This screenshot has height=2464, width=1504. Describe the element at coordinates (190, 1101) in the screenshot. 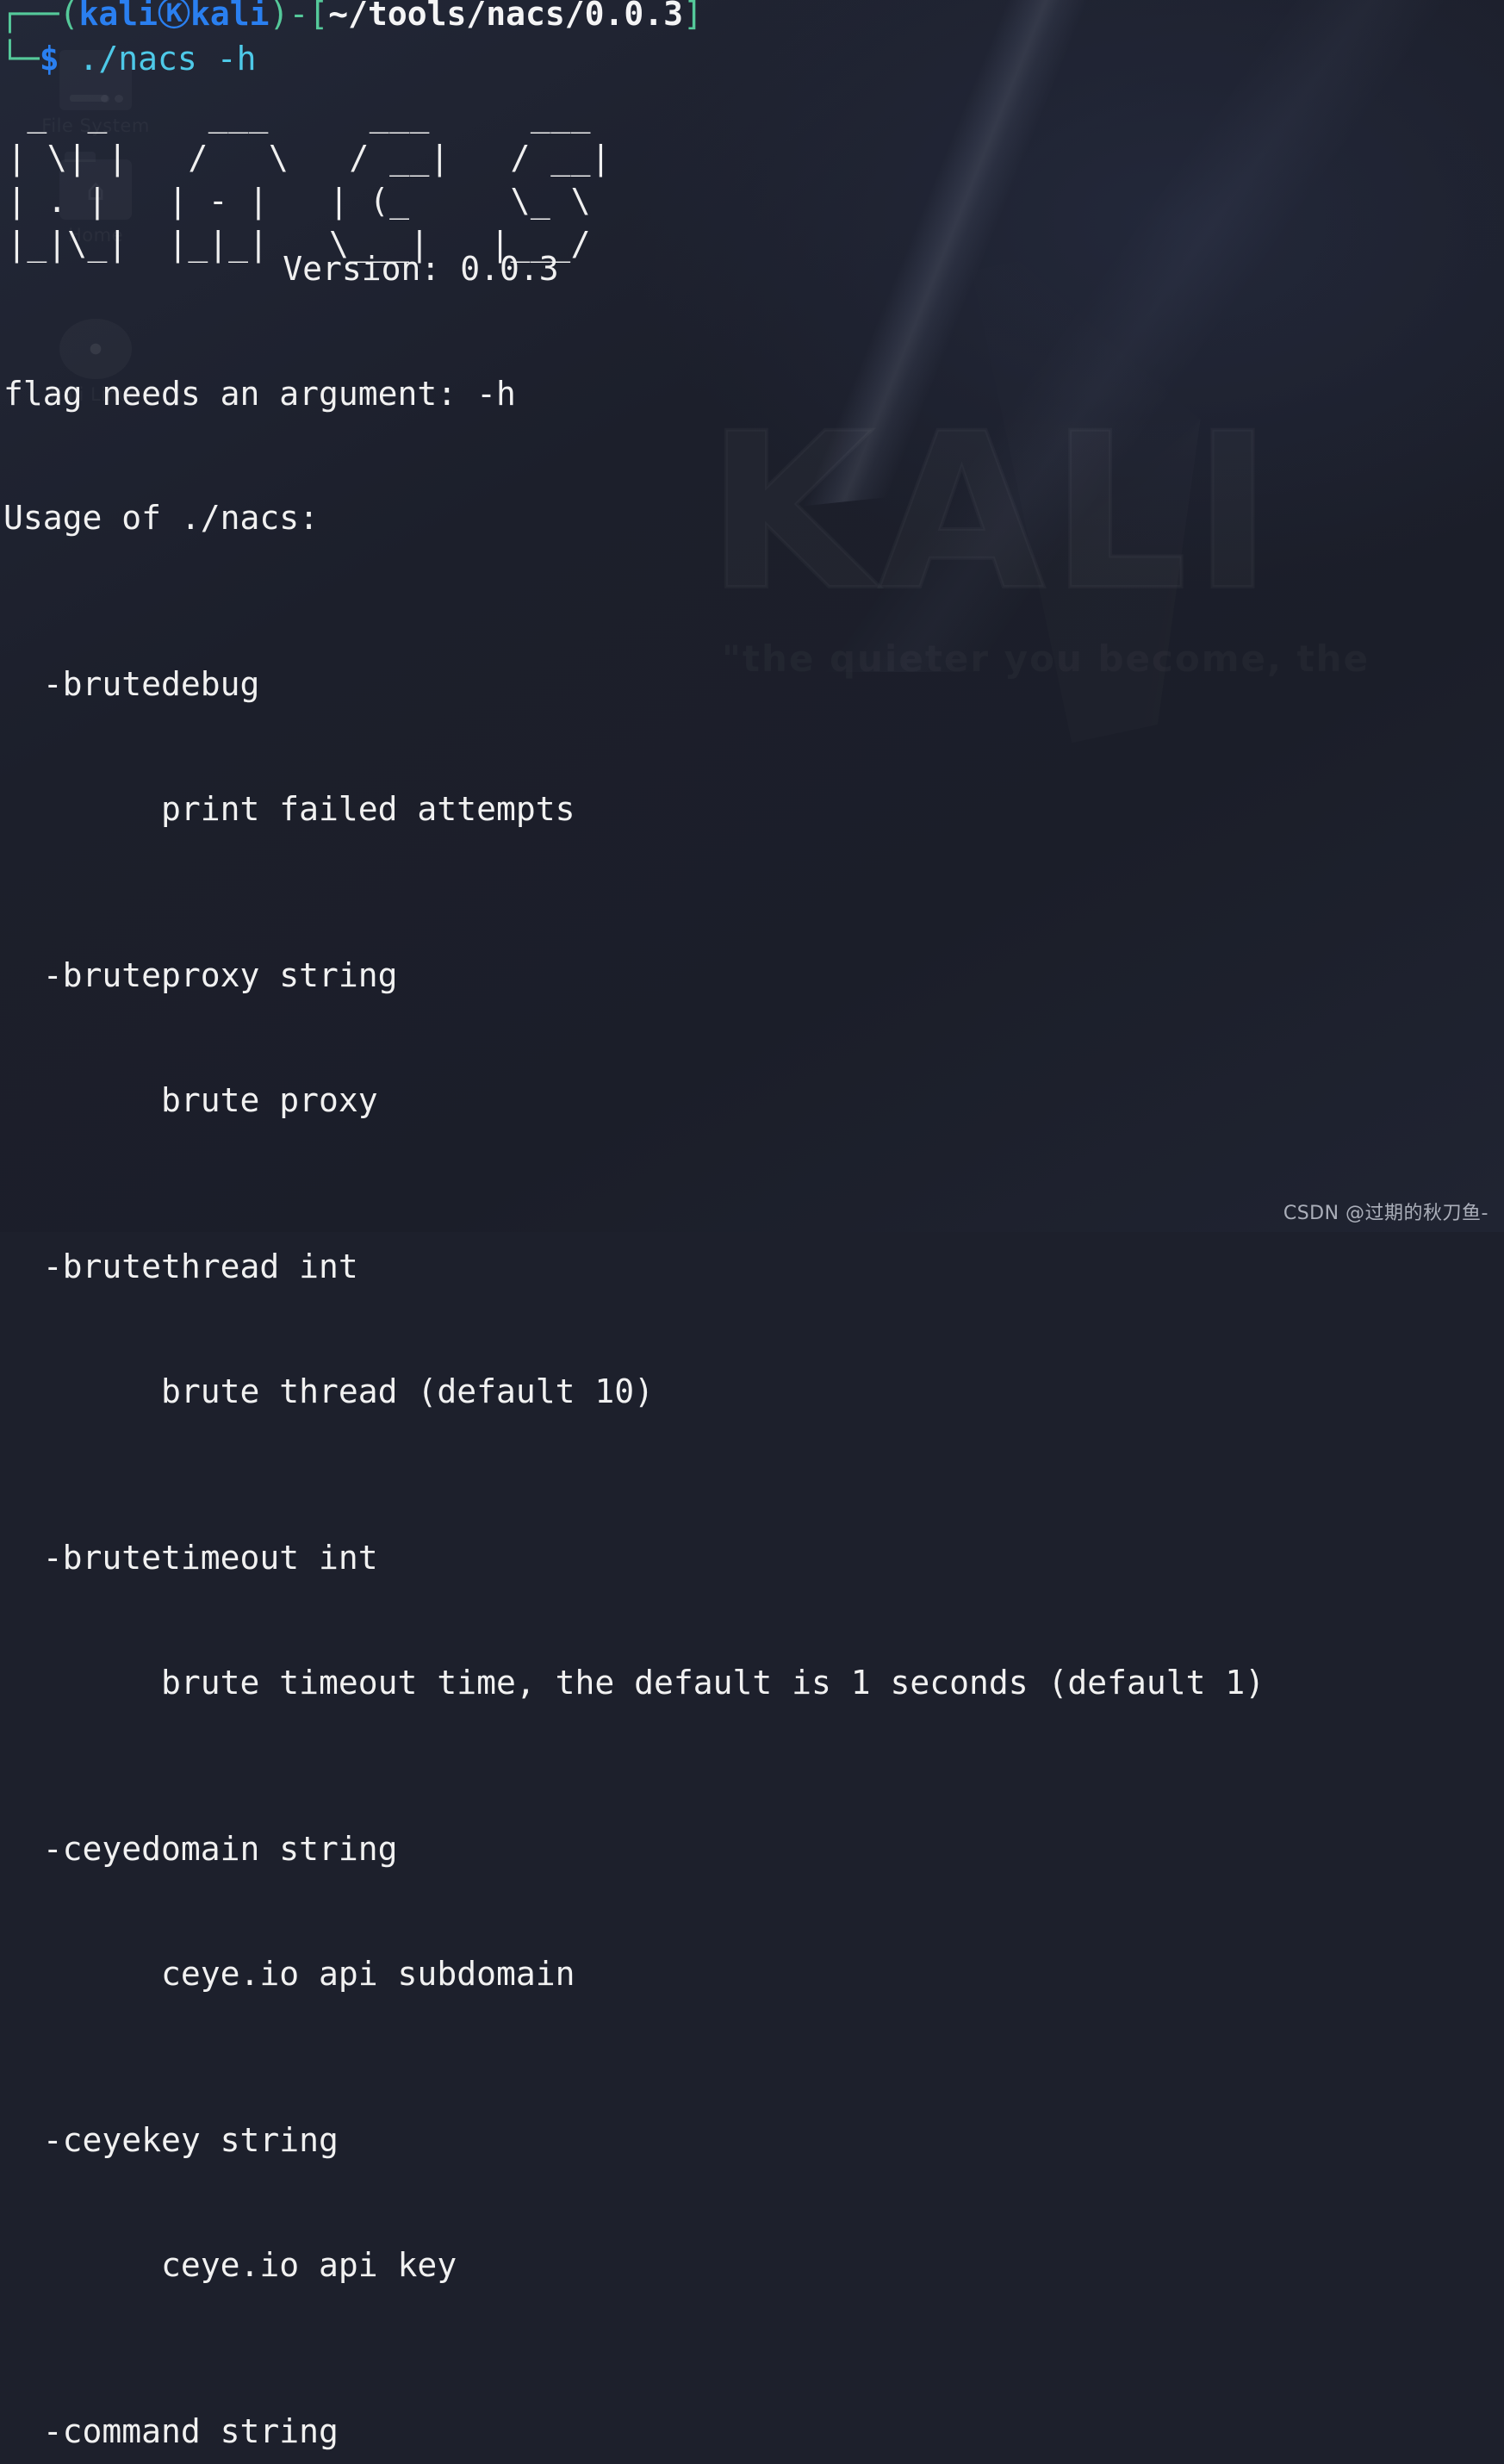

I see `option-description: brute proxy` at that location.